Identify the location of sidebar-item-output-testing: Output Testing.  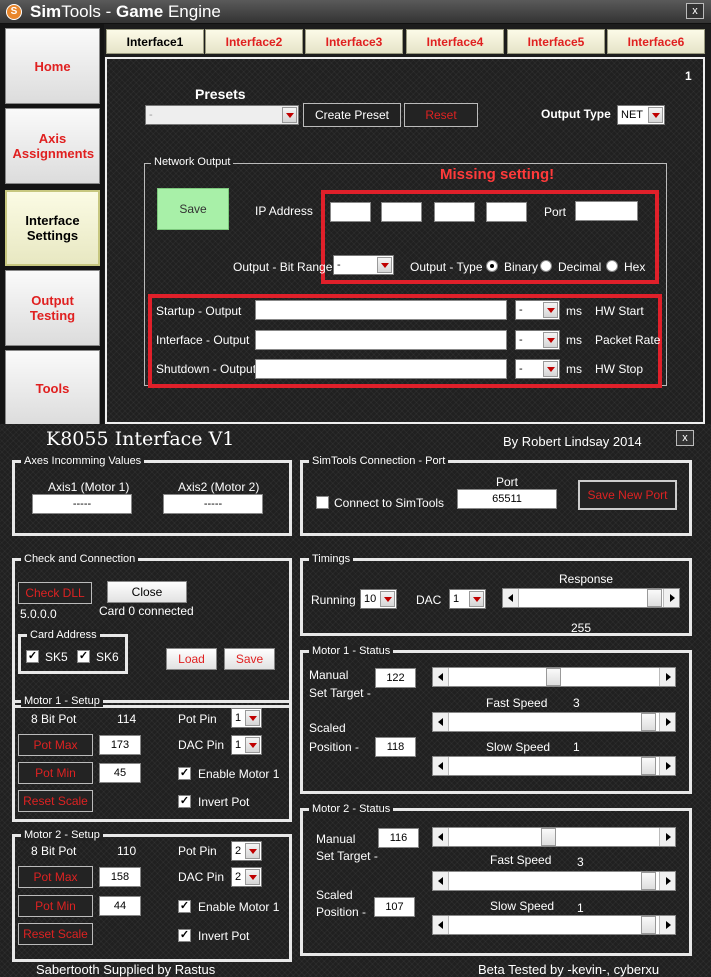
(52, 308).